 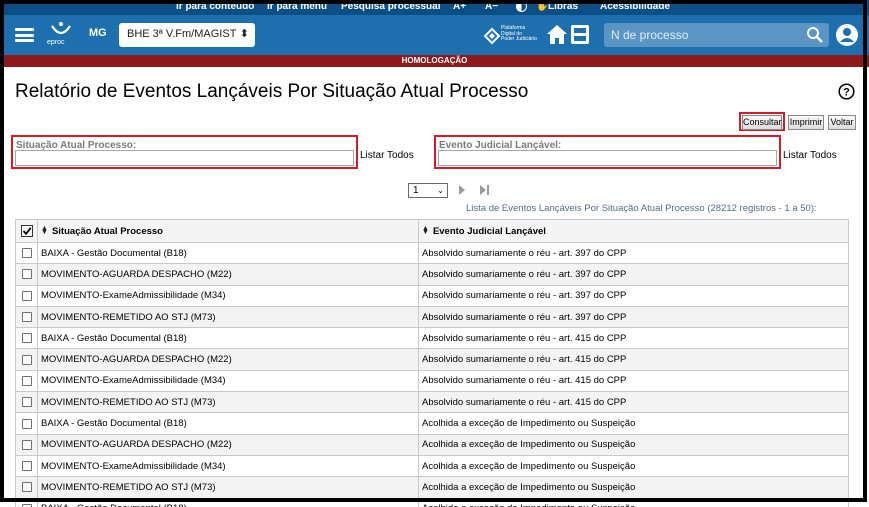 What do you see at coordinates (187, 35) in the screenshot?
I see `unit-selector: BHE 3ª V.Fm/MAGIST ⬍` at bounding box center [187, 35].